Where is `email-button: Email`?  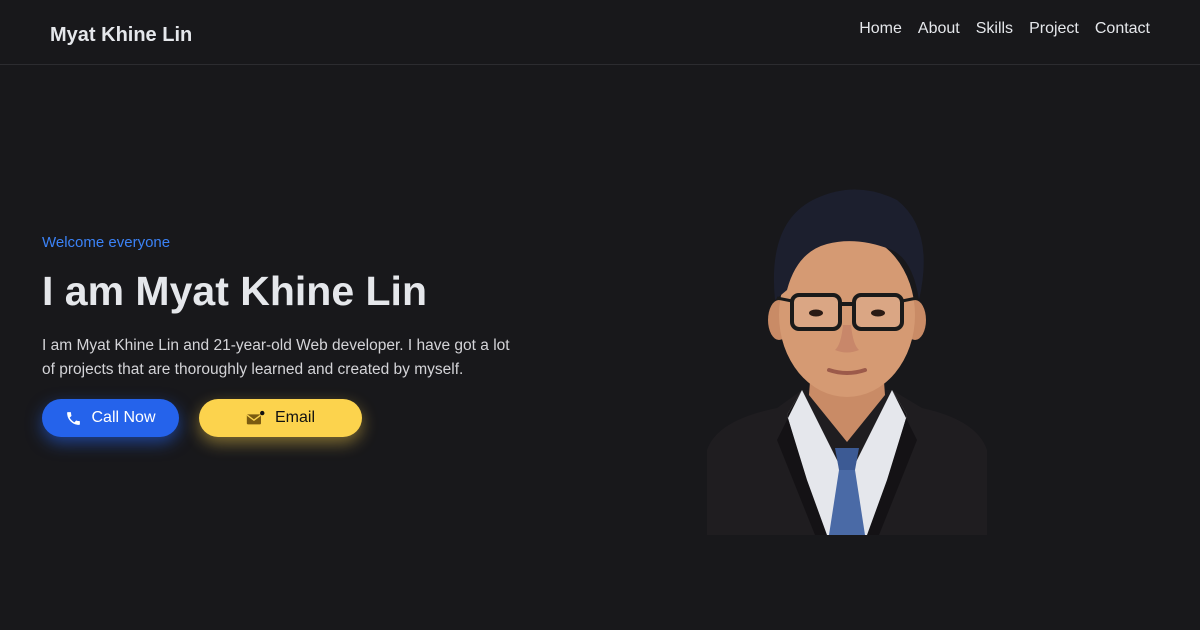
email-button: Email is located at coordinates (280, 418).